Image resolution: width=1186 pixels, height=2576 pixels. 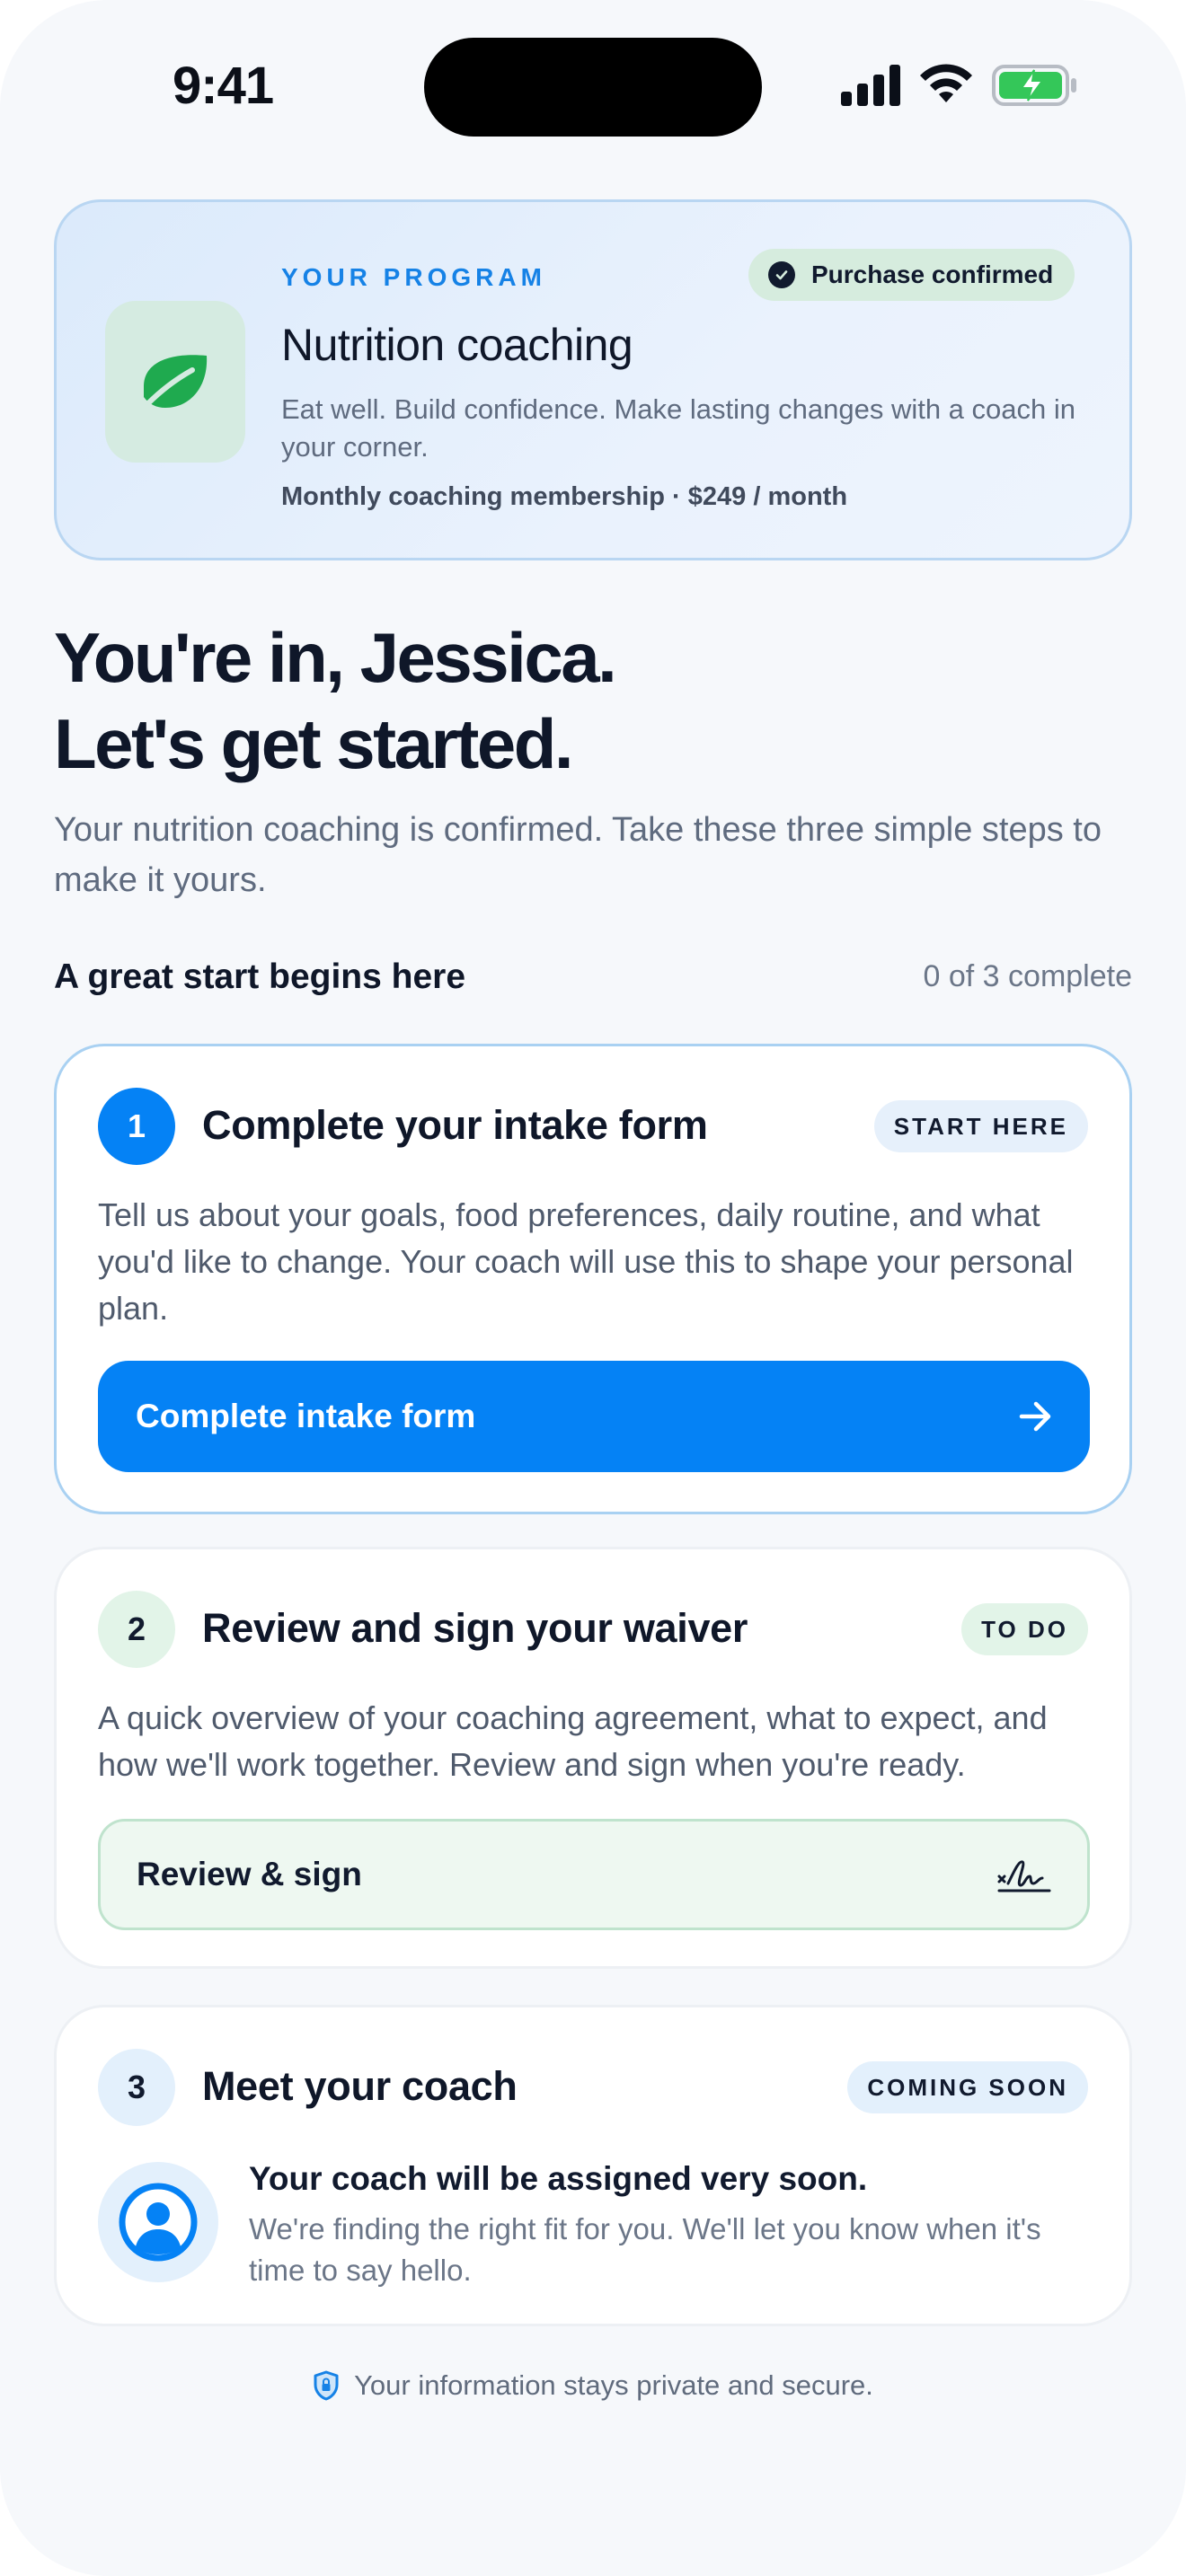 What do you see at coordinates (306, 1416) in the screenshot?
I see `button-label: Complete intake form` at bounding box center [306, 1416].